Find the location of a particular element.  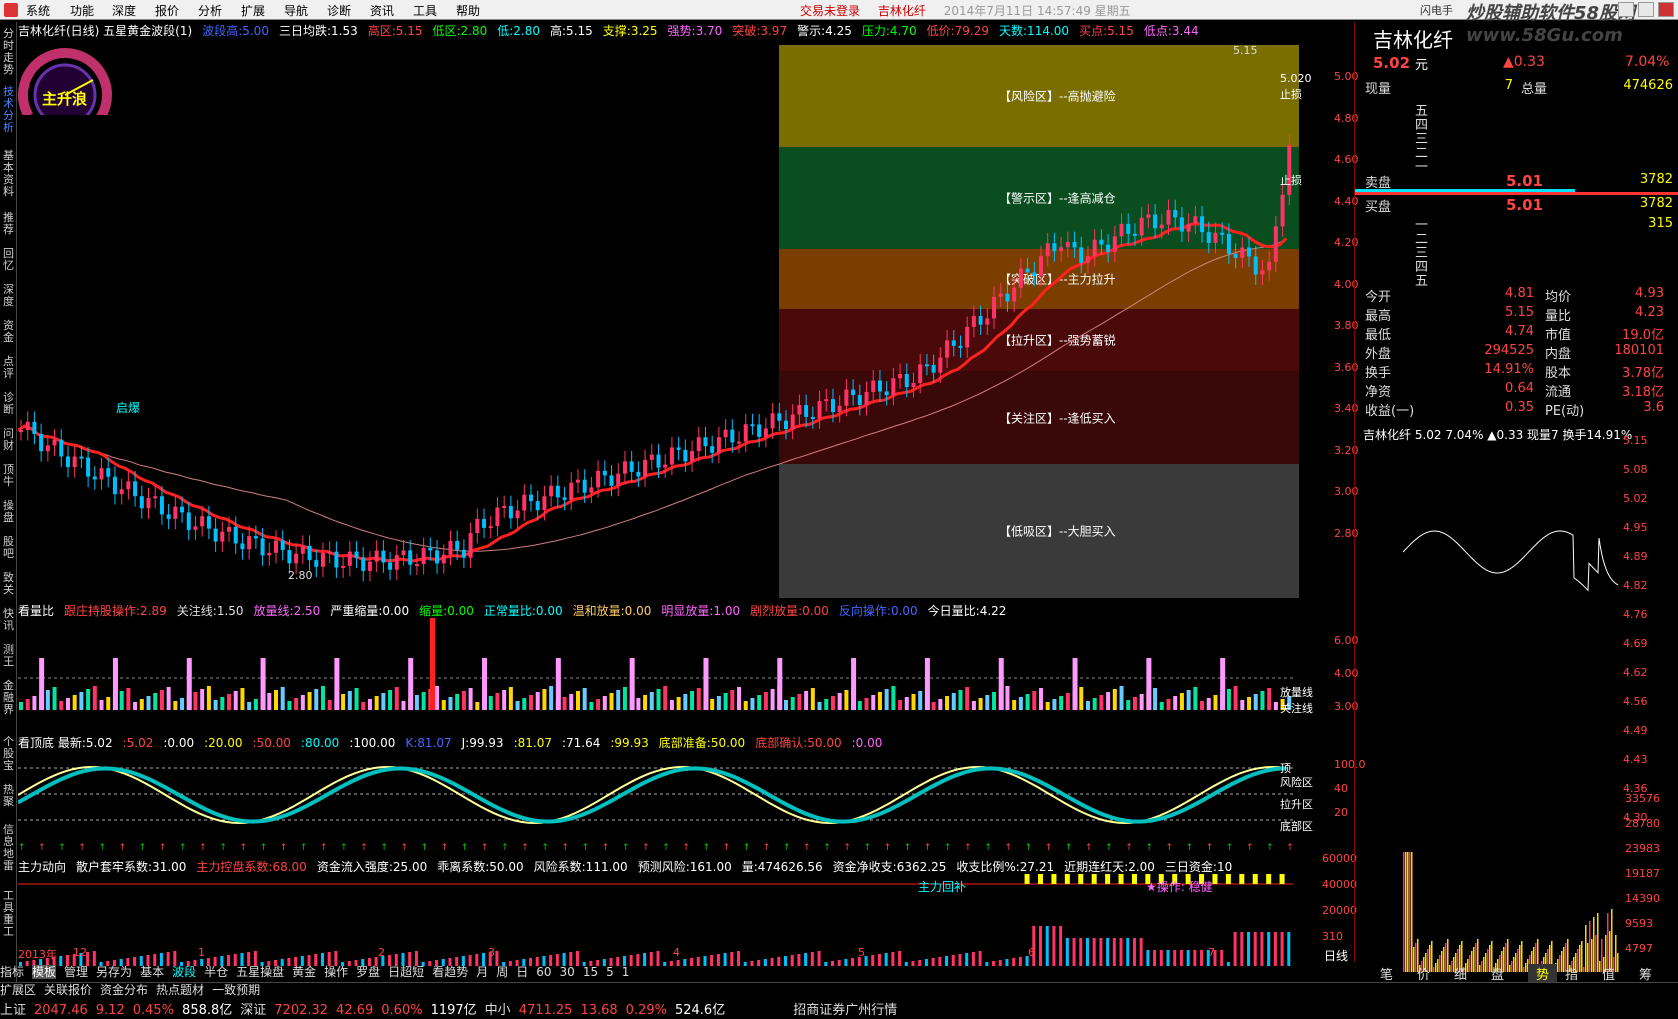

bottom-tab-2: 资金分布 is located at coordinates (124, 990).